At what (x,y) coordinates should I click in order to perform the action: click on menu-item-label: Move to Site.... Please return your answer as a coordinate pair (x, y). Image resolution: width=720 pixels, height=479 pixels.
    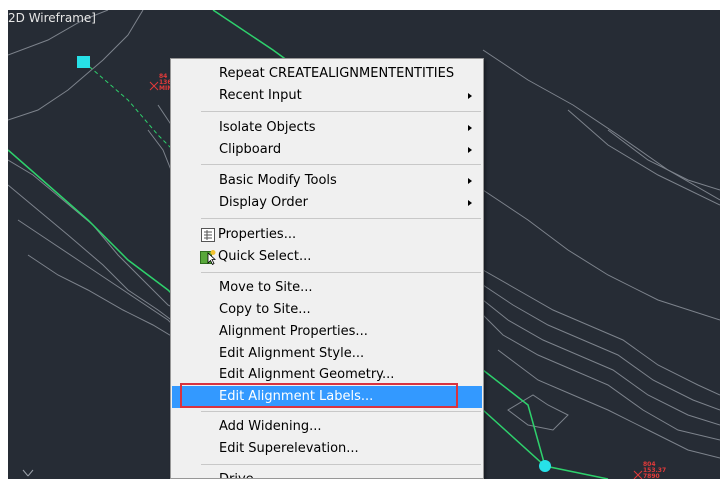
    Looking at the image, I should click on (266, 287).